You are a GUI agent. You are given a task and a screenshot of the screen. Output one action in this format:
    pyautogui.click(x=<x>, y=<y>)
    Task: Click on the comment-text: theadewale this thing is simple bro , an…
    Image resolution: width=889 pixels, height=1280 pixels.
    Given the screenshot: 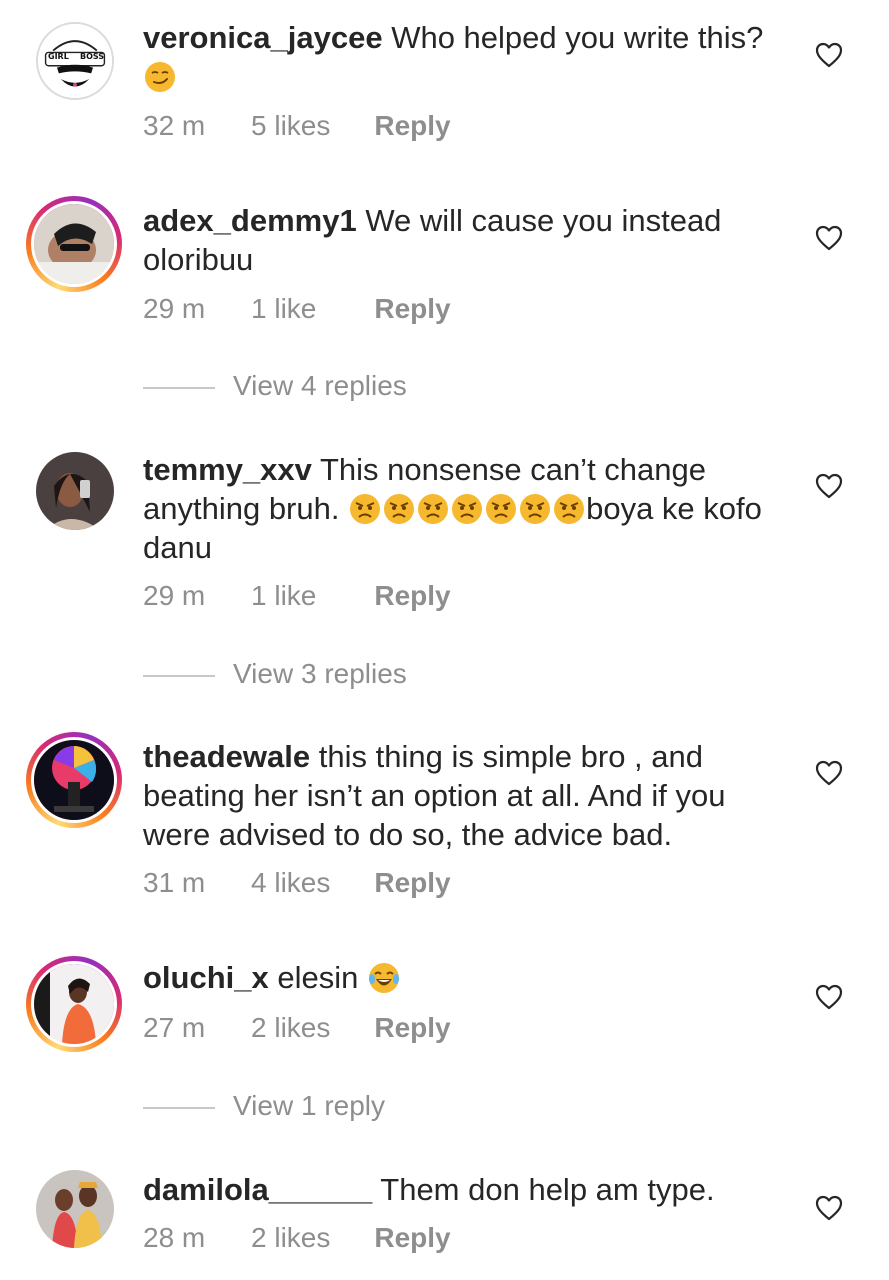 What is the action you would take?
    pyautogui.click(x=463, y=795)
    